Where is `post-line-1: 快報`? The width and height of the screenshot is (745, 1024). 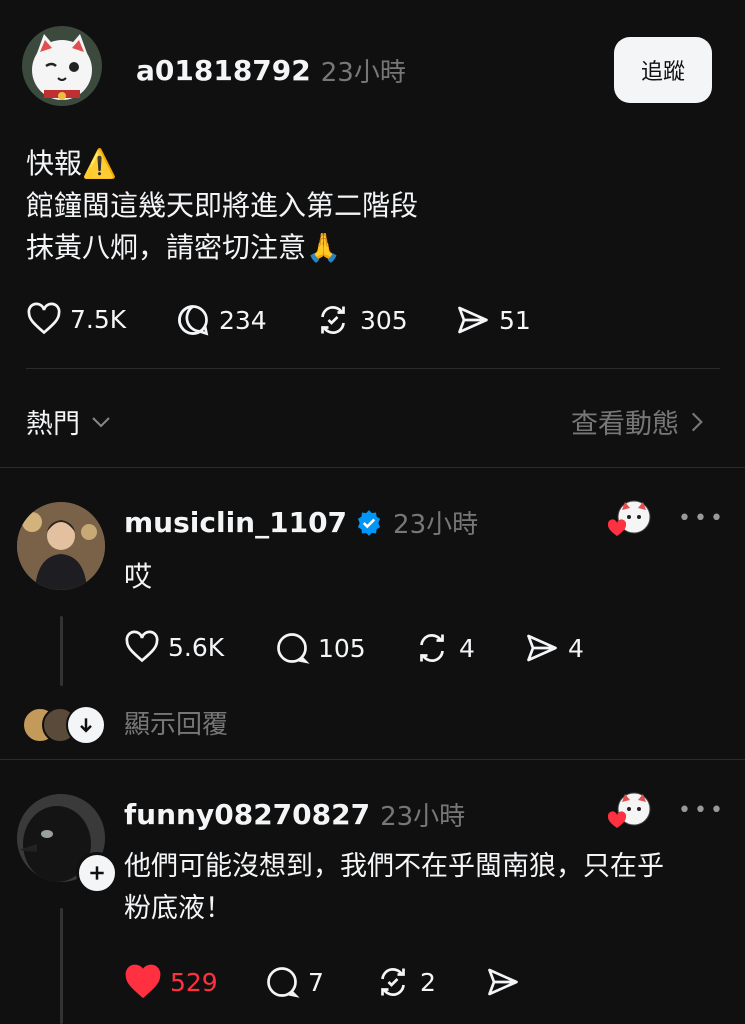
post-line-1: 快報 is located at coordinates (54, 163).